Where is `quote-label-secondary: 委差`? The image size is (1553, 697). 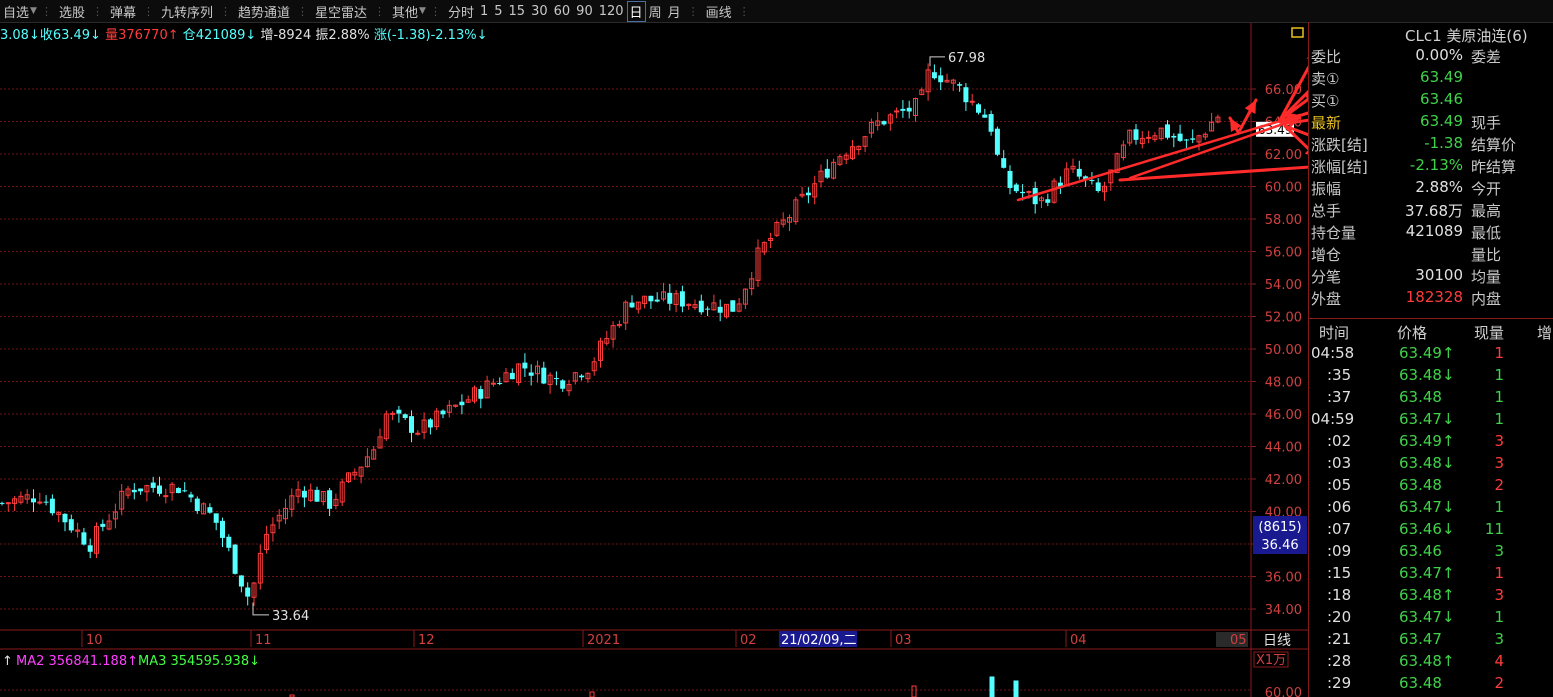 quote-label-secondary: 委差 is located at coordinates (1486, 57).